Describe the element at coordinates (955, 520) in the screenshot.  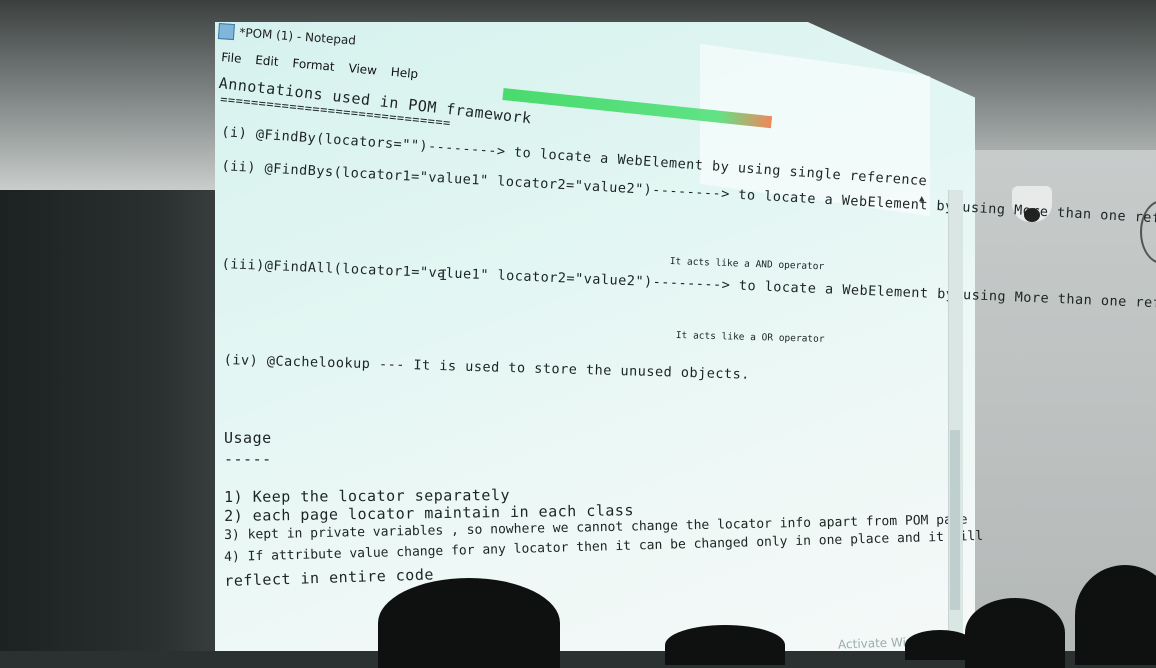
I see `scrollbar-thumb` at that location.